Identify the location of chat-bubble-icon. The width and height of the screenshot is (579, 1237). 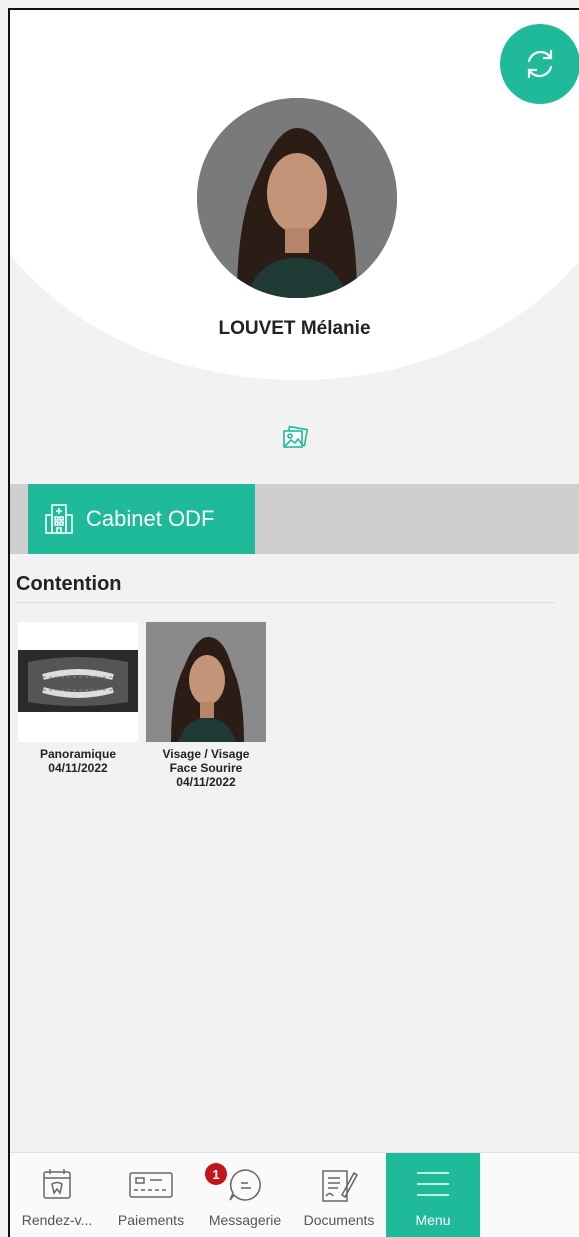
(245, 1185).